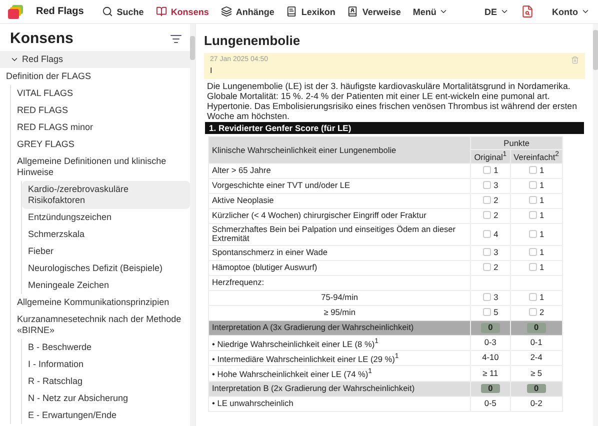  I want to click on sidebar-title: Konsens, so click(42, 38).